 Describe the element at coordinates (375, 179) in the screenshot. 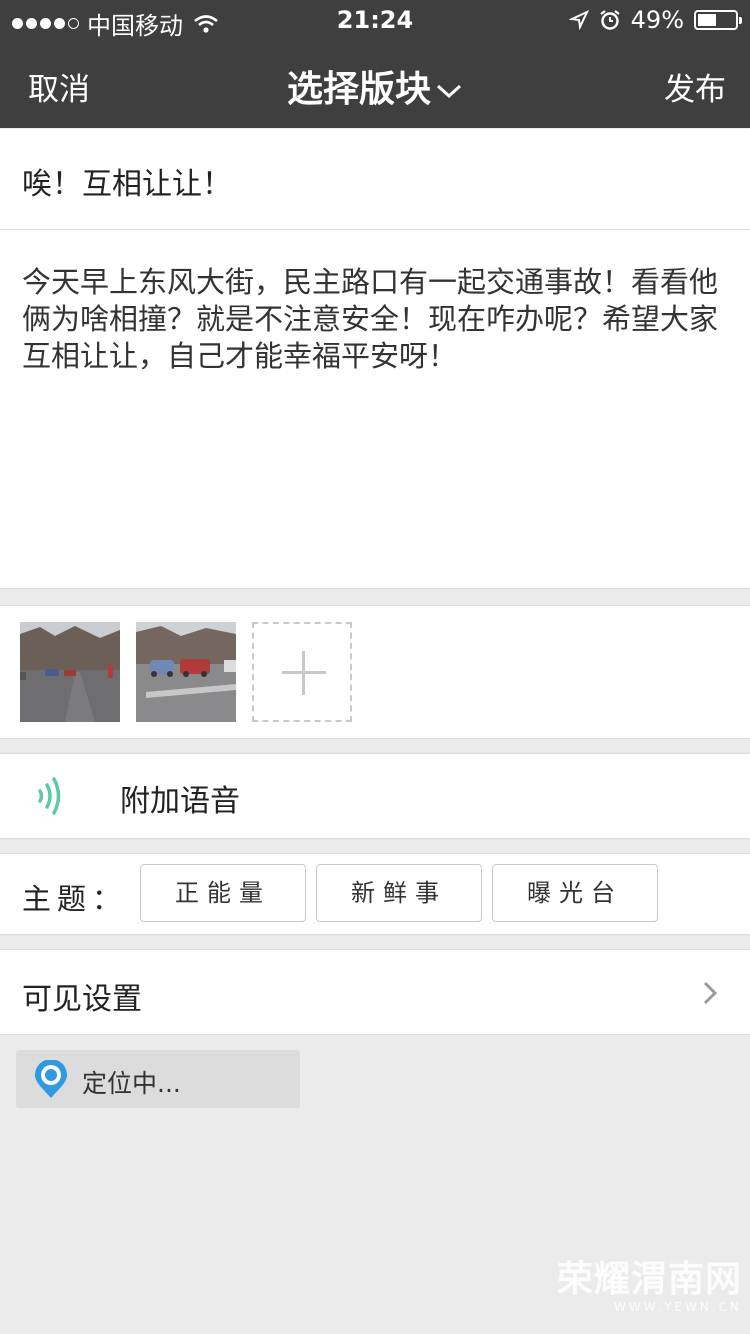

I see `post-title-field: 唉！互相让让！` at that location.